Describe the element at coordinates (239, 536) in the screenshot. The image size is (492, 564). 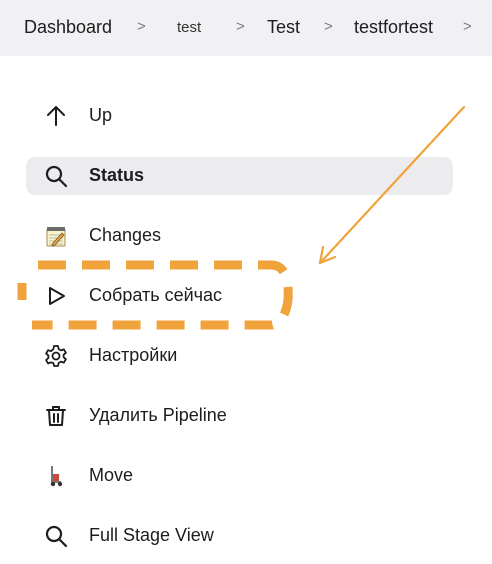
I see `sidebar-item-full-stage-view: Full Stage View` at that location.